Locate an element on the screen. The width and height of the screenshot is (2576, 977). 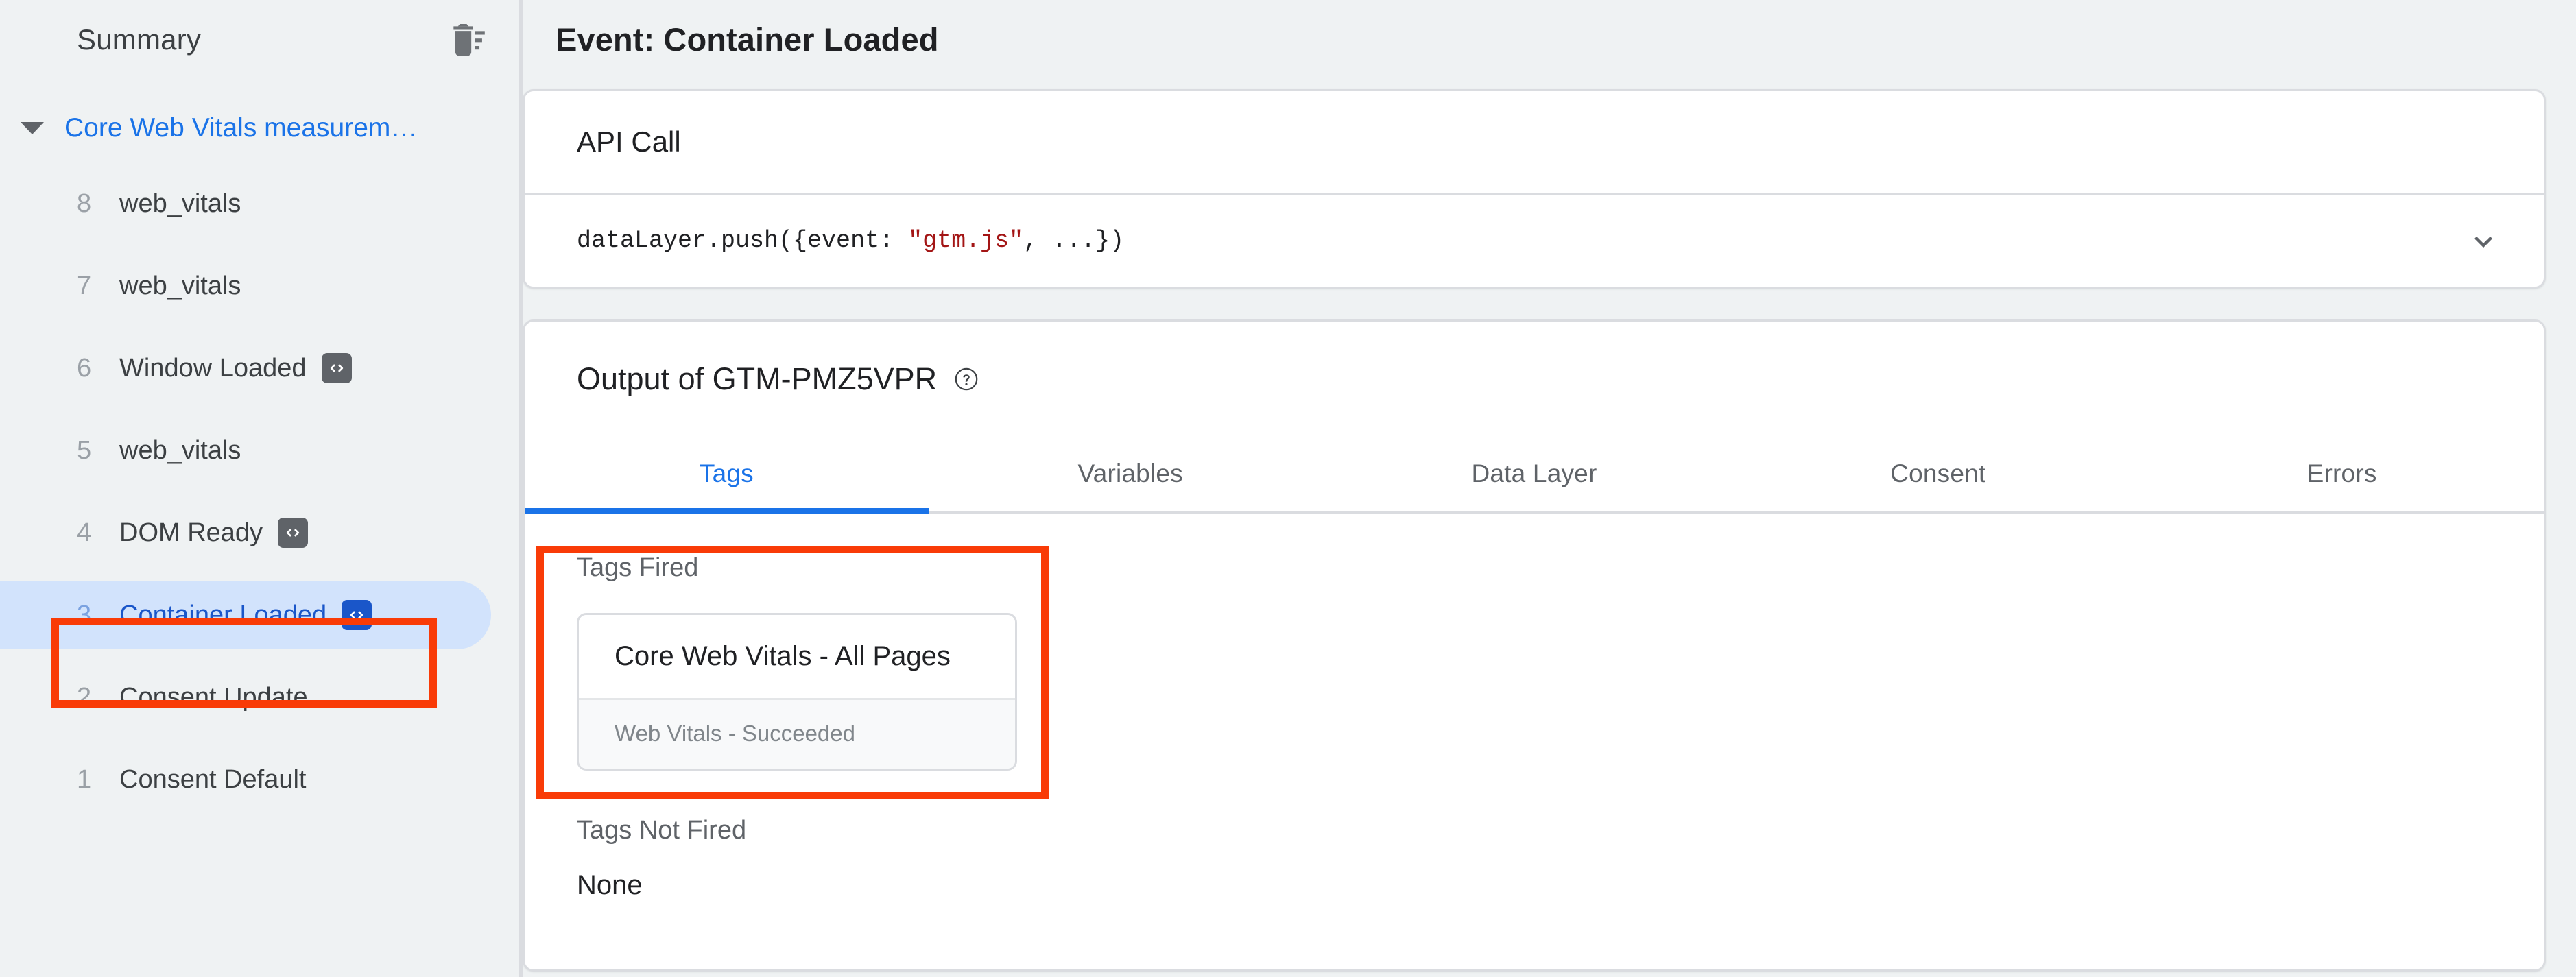
event-label: Consent Default is located at coordinates (213, 779).